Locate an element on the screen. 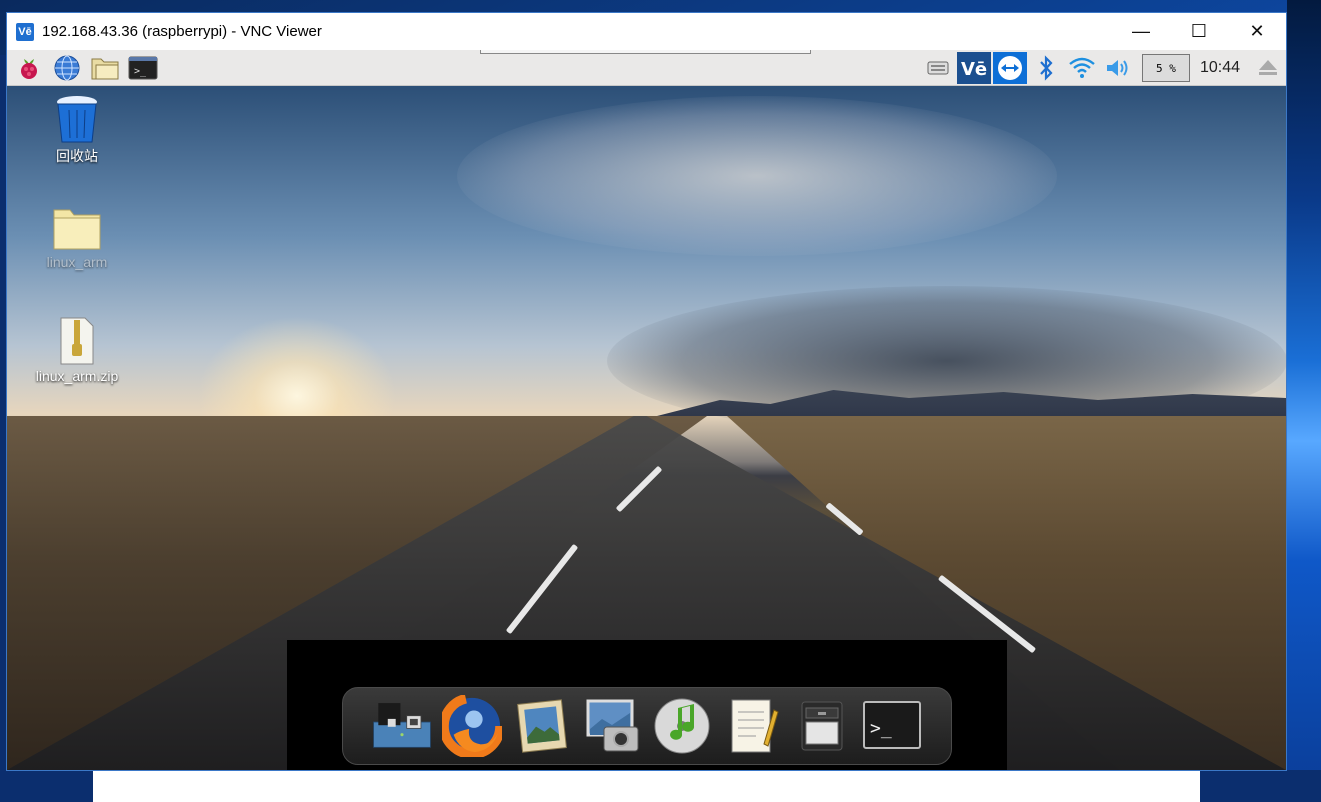  vnc-server-icon: Vē is located at coordinates (974, 68).